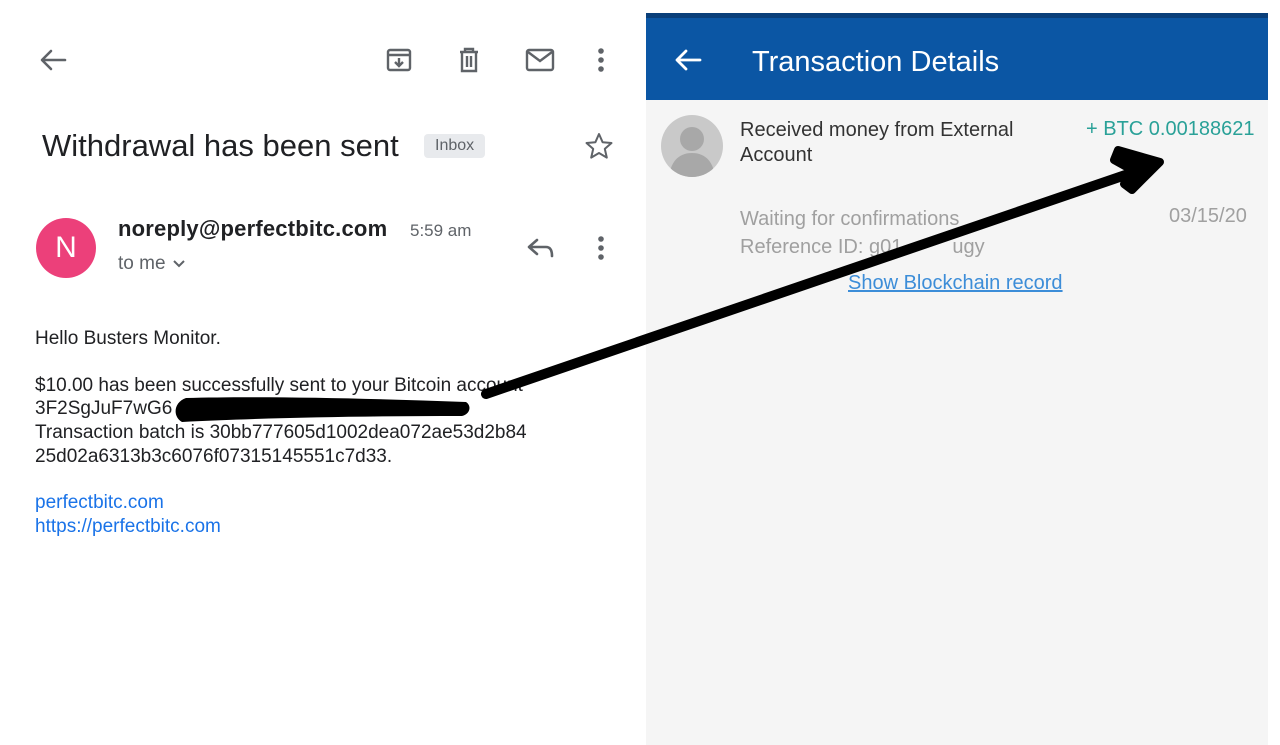 Image resolution: width=1280 pixels, height=745 pixels. I want to click on star-icon, so click(599, 146).